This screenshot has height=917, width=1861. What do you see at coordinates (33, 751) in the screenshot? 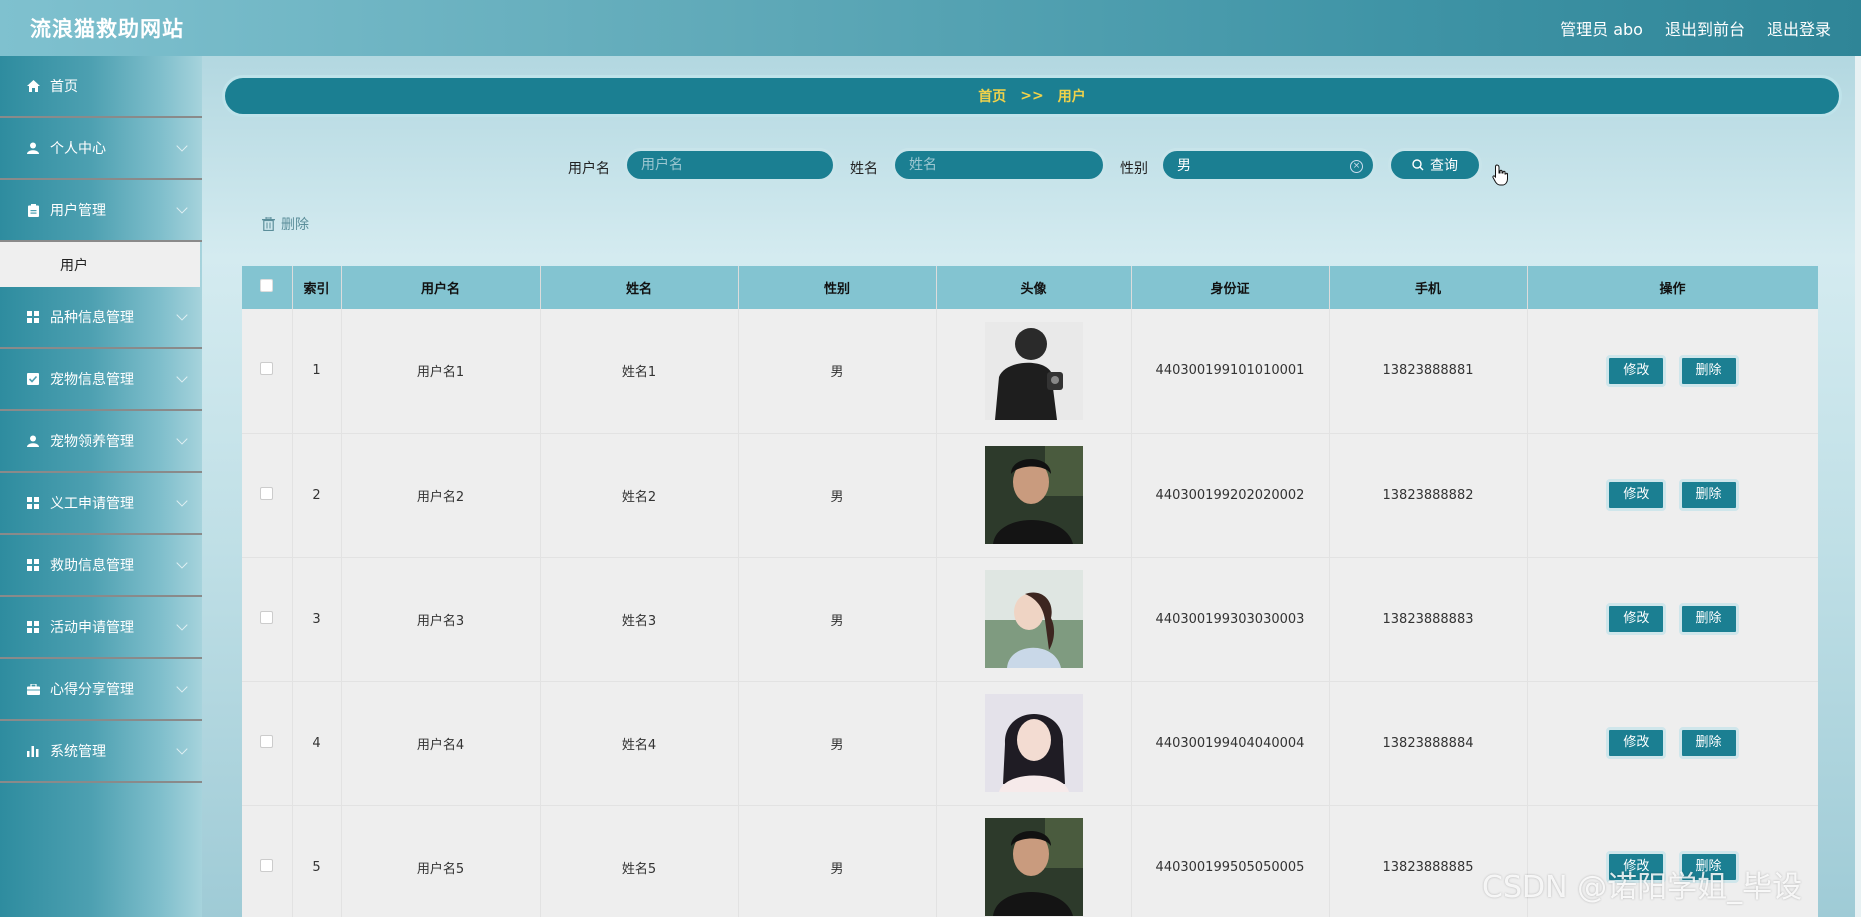
I see `bar-chart-icon` at bounding box center [33, 751].